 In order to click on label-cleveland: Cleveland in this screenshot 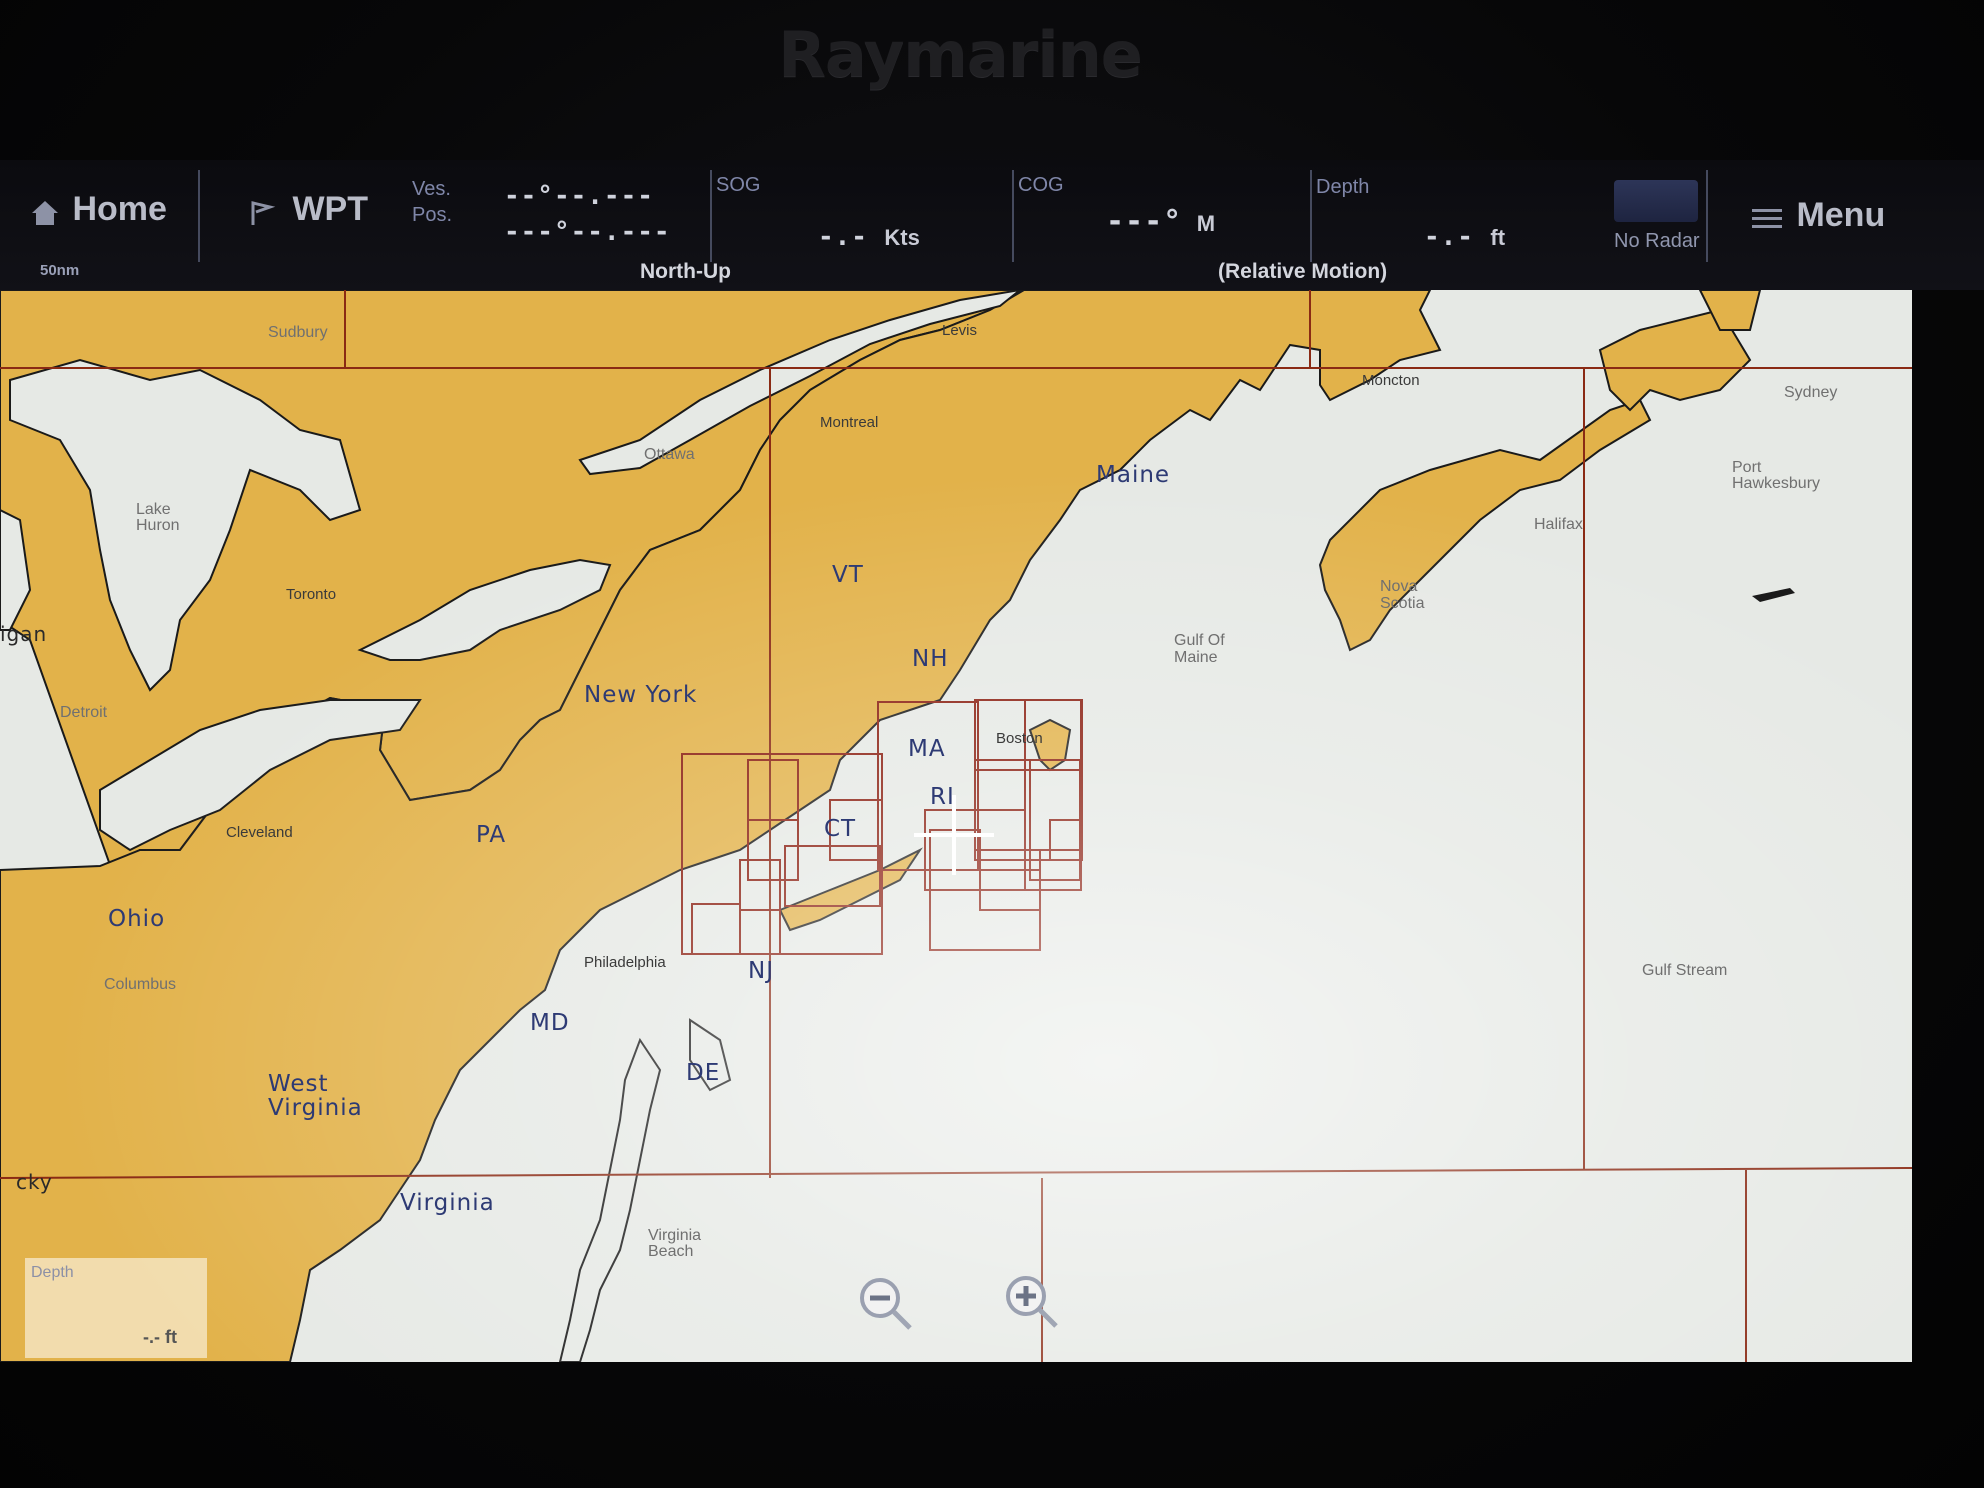, I will do `click(259, 832)`.